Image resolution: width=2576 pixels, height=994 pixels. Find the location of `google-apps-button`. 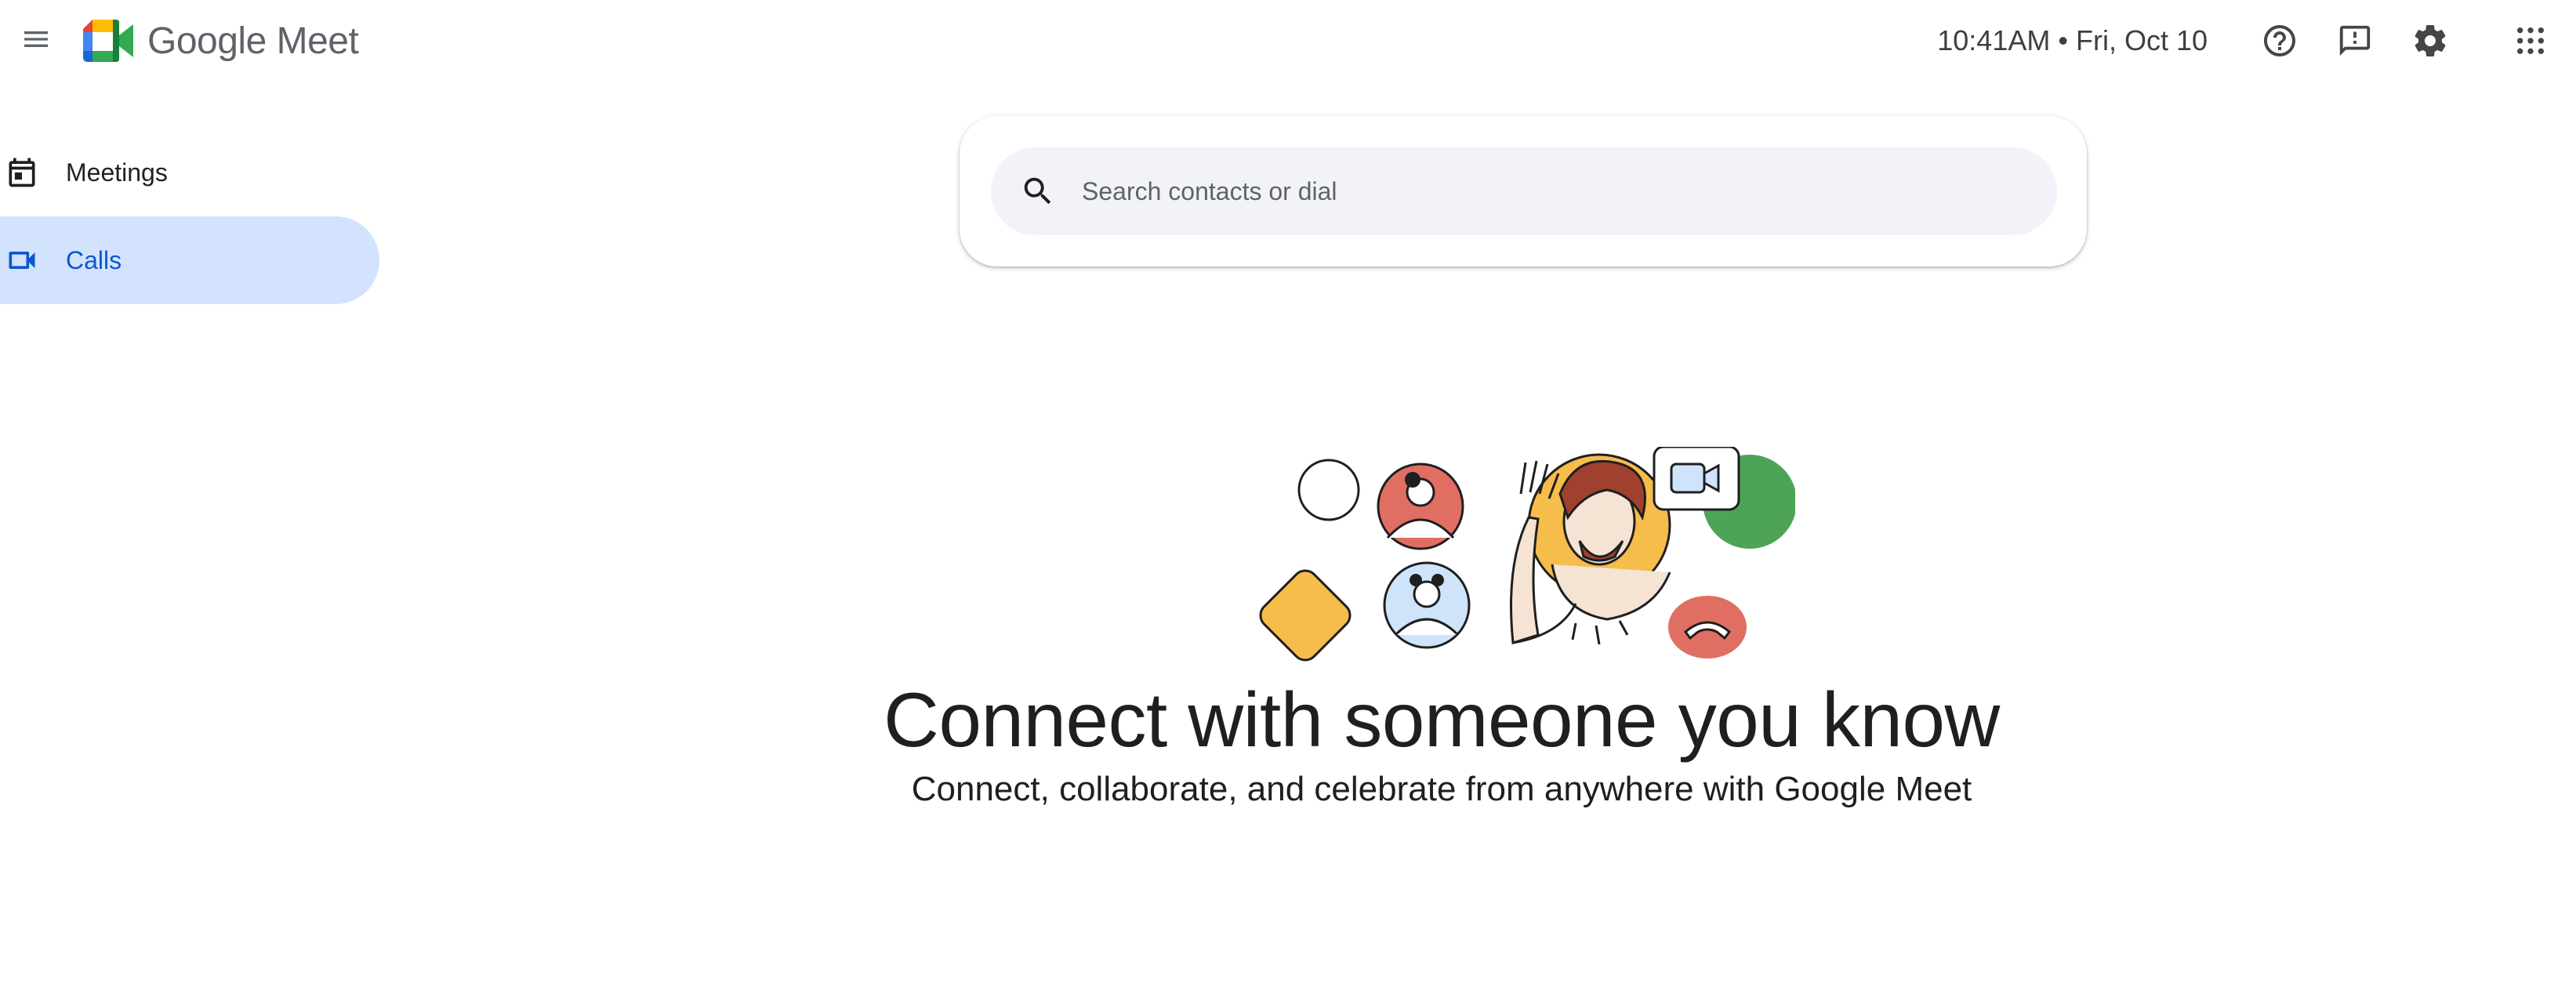

google-apps-button is located at coordinates (2531, 41).